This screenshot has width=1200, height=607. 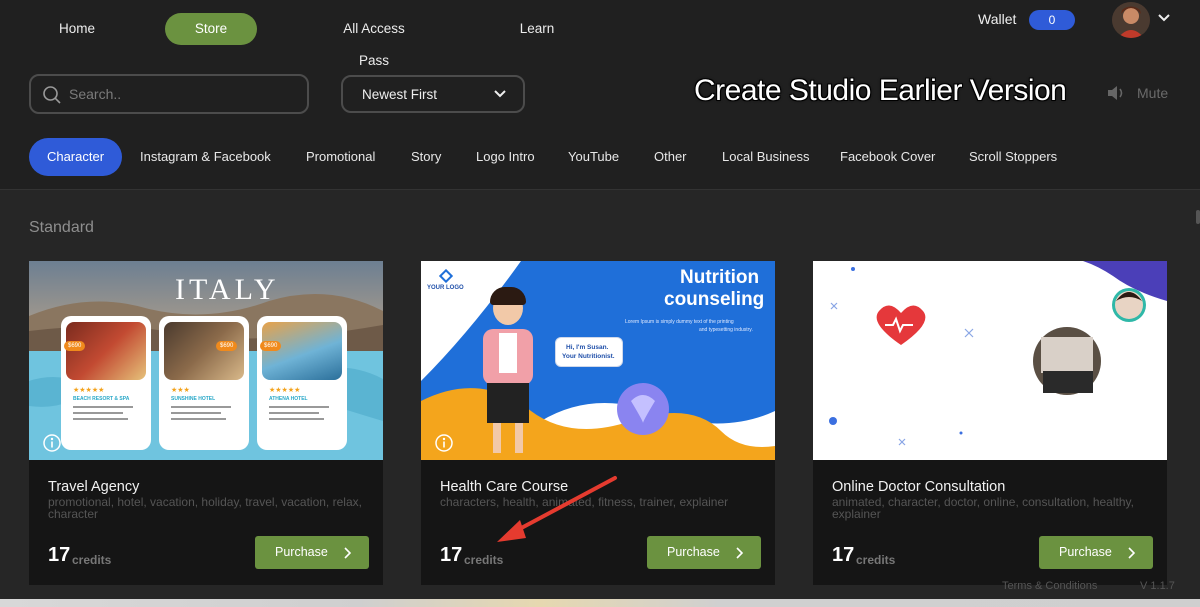 What do you see at coordinates (500, 94) in the screenshot?
I see `chevron-down-icon` at bounding box center [500, 94].